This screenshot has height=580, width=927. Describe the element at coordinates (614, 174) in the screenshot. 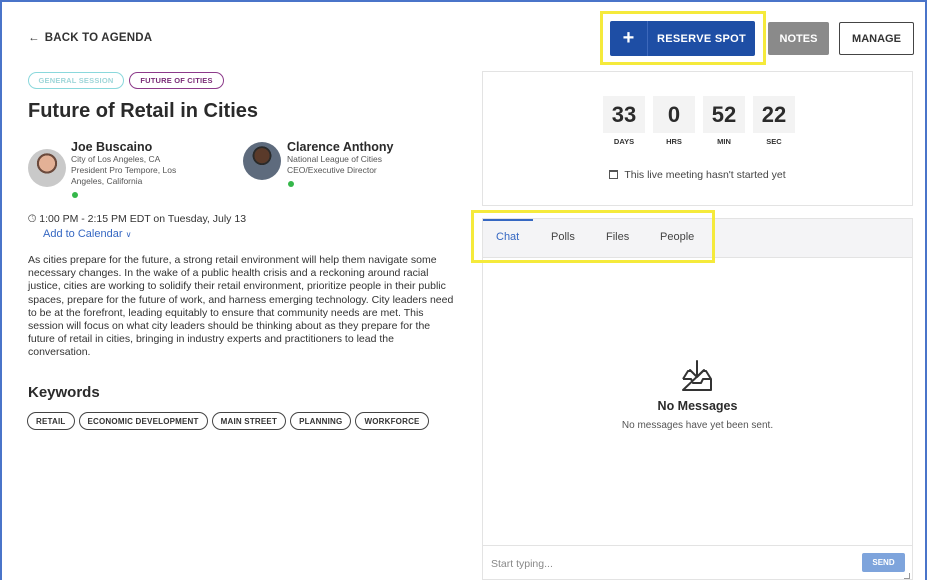

I see `calendar-icon` at that location.